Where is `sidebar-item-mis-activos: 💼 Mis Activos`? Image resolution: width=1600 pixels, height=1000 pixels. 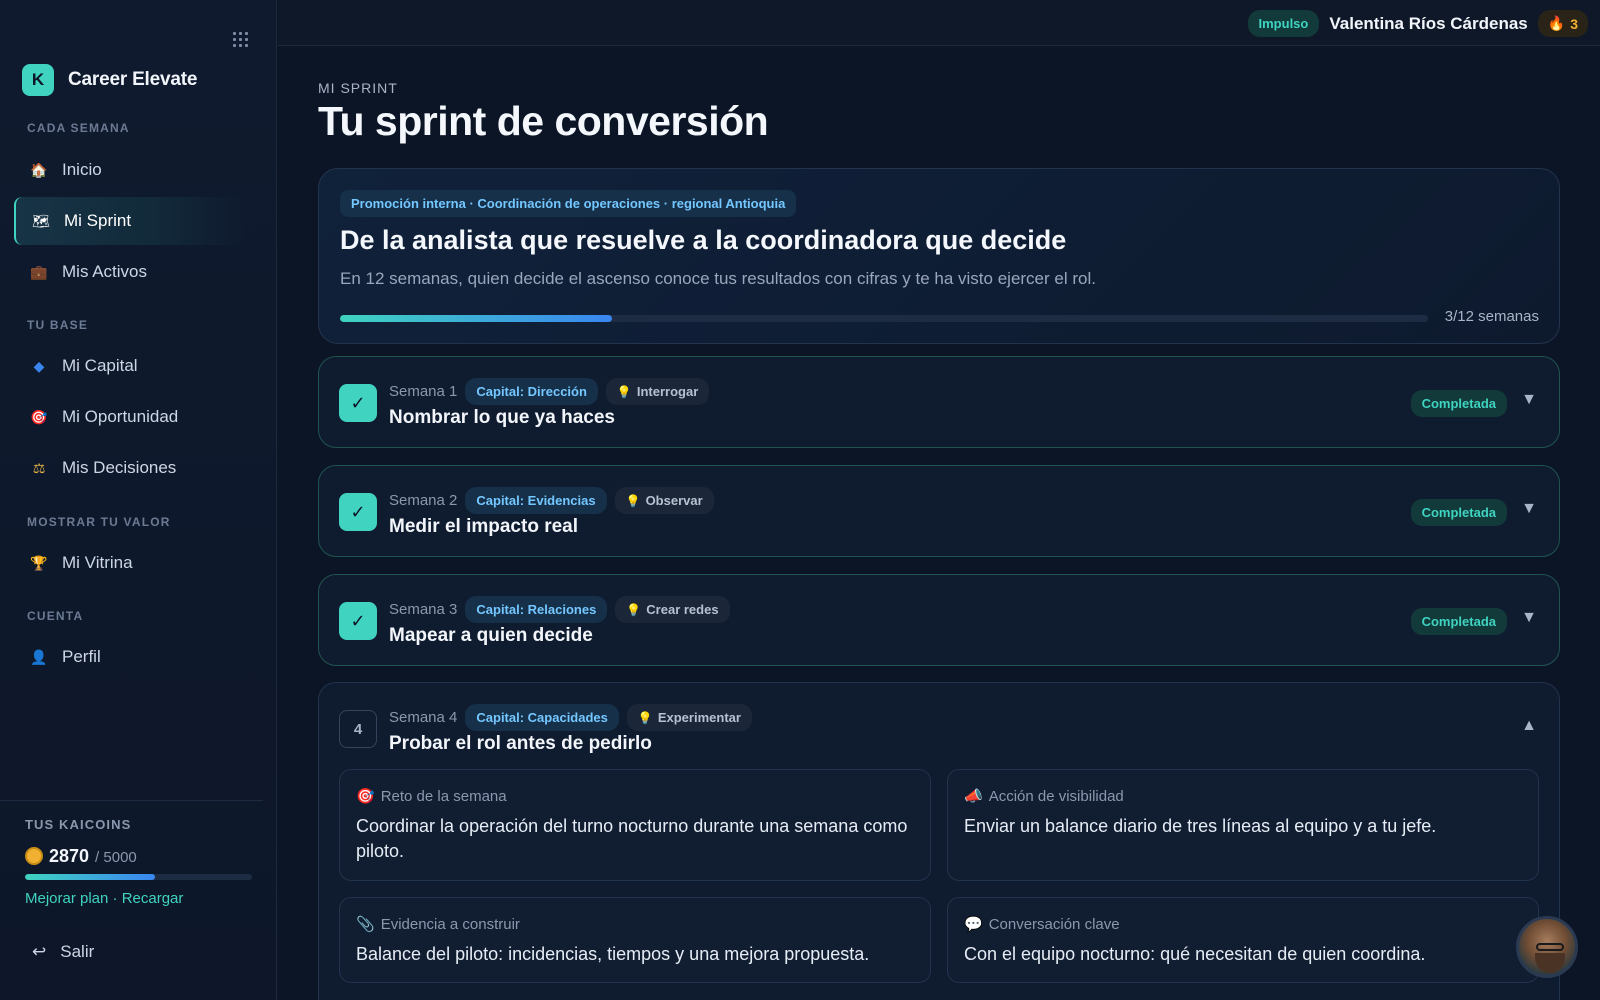 sidebar-item-mis-activos: 💼 Mis Activos is located at coordinates (130, 272).